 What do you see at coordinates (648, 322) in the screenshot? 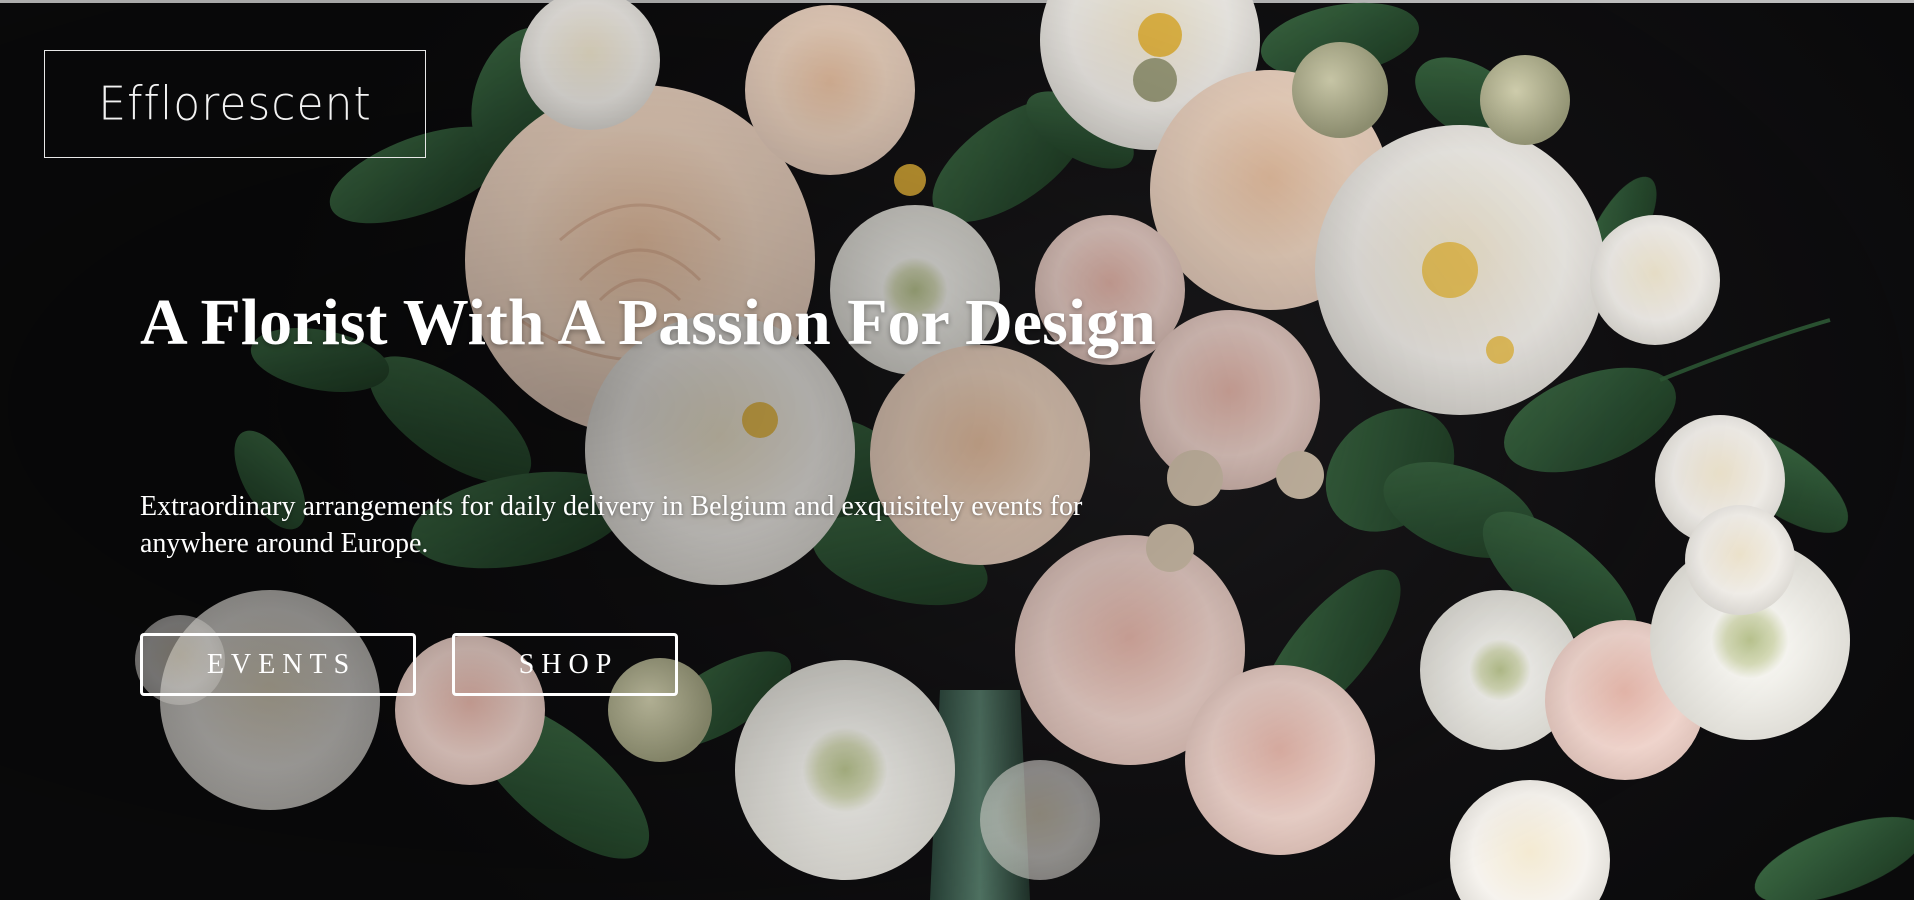
I see `hero-headline: A Florist With A Passion For Design` at bounding box center [648, 322].